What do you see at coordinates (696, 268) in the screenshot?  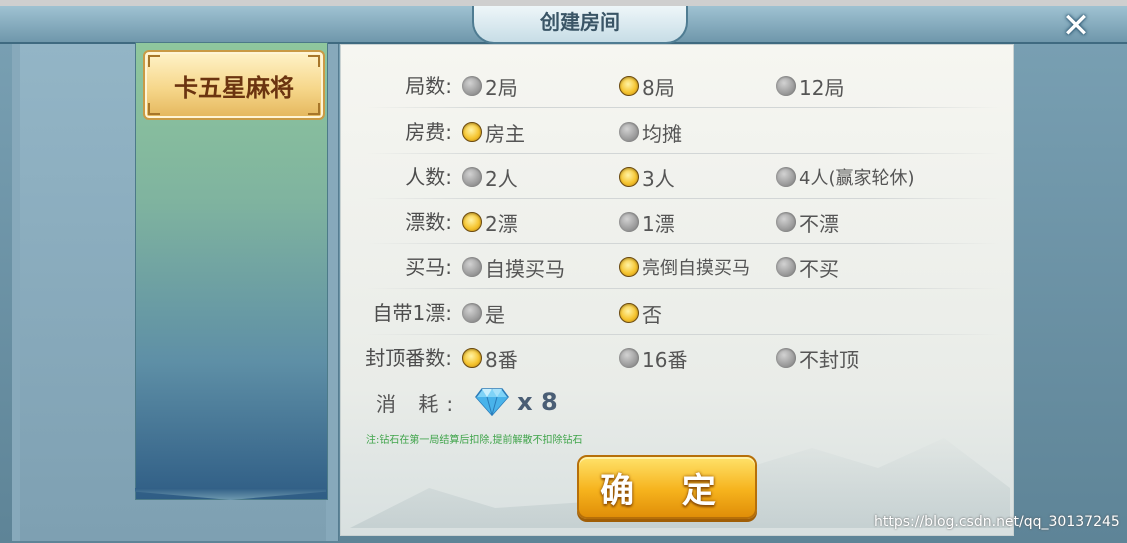 I see `option-label: 亮倒自摸买马` at bounding box center [696, 268].